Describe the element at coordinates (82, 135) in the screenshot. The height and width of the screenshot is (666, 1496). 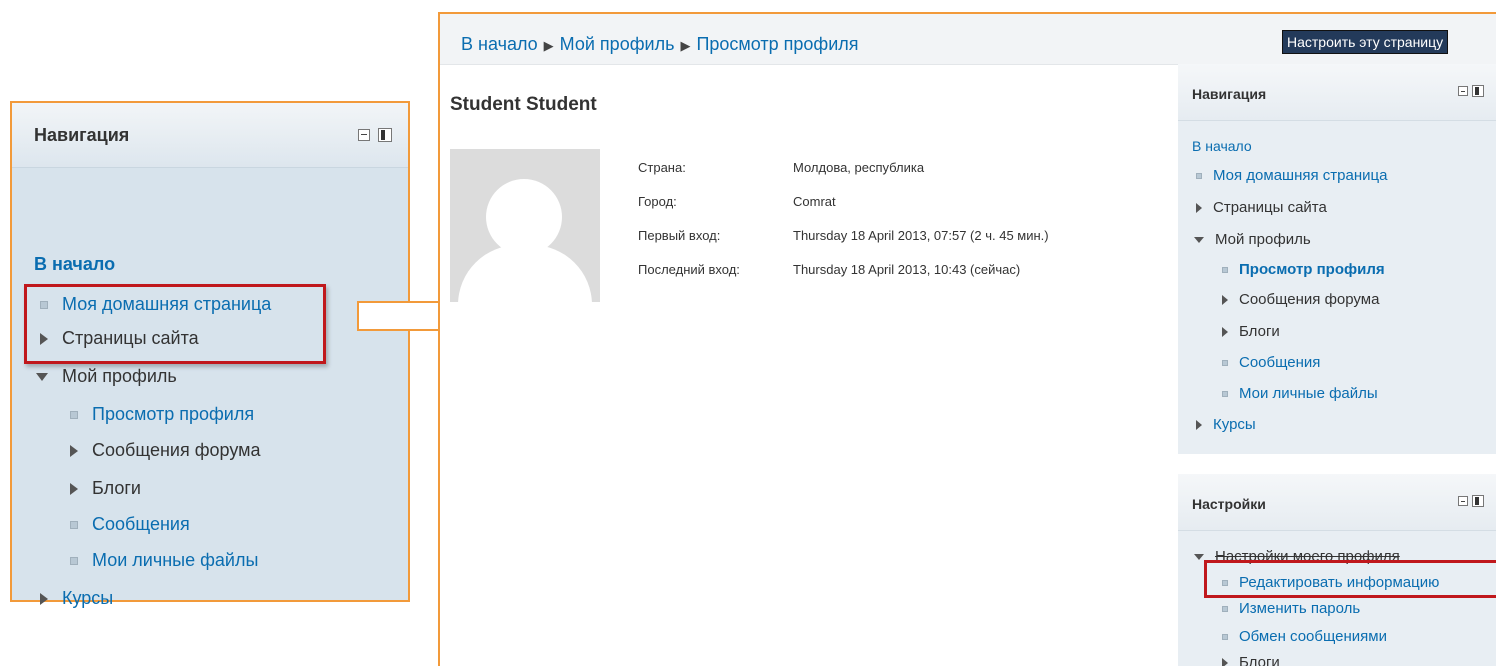
I see `navigation-block-title: Навигация` at that location.